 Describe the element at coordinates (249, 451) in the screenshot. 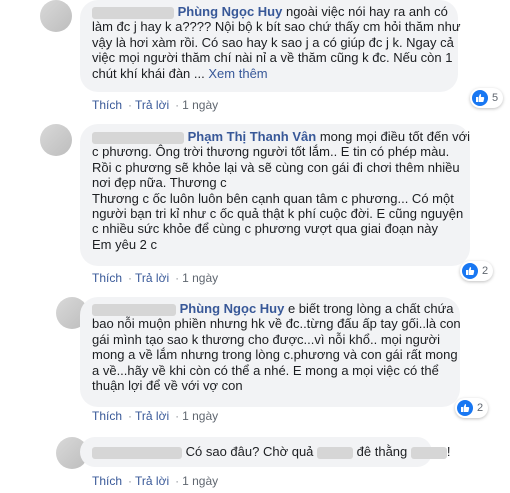

I see `comment-text-part: Có sao đâu? Chờ quả` at that location.